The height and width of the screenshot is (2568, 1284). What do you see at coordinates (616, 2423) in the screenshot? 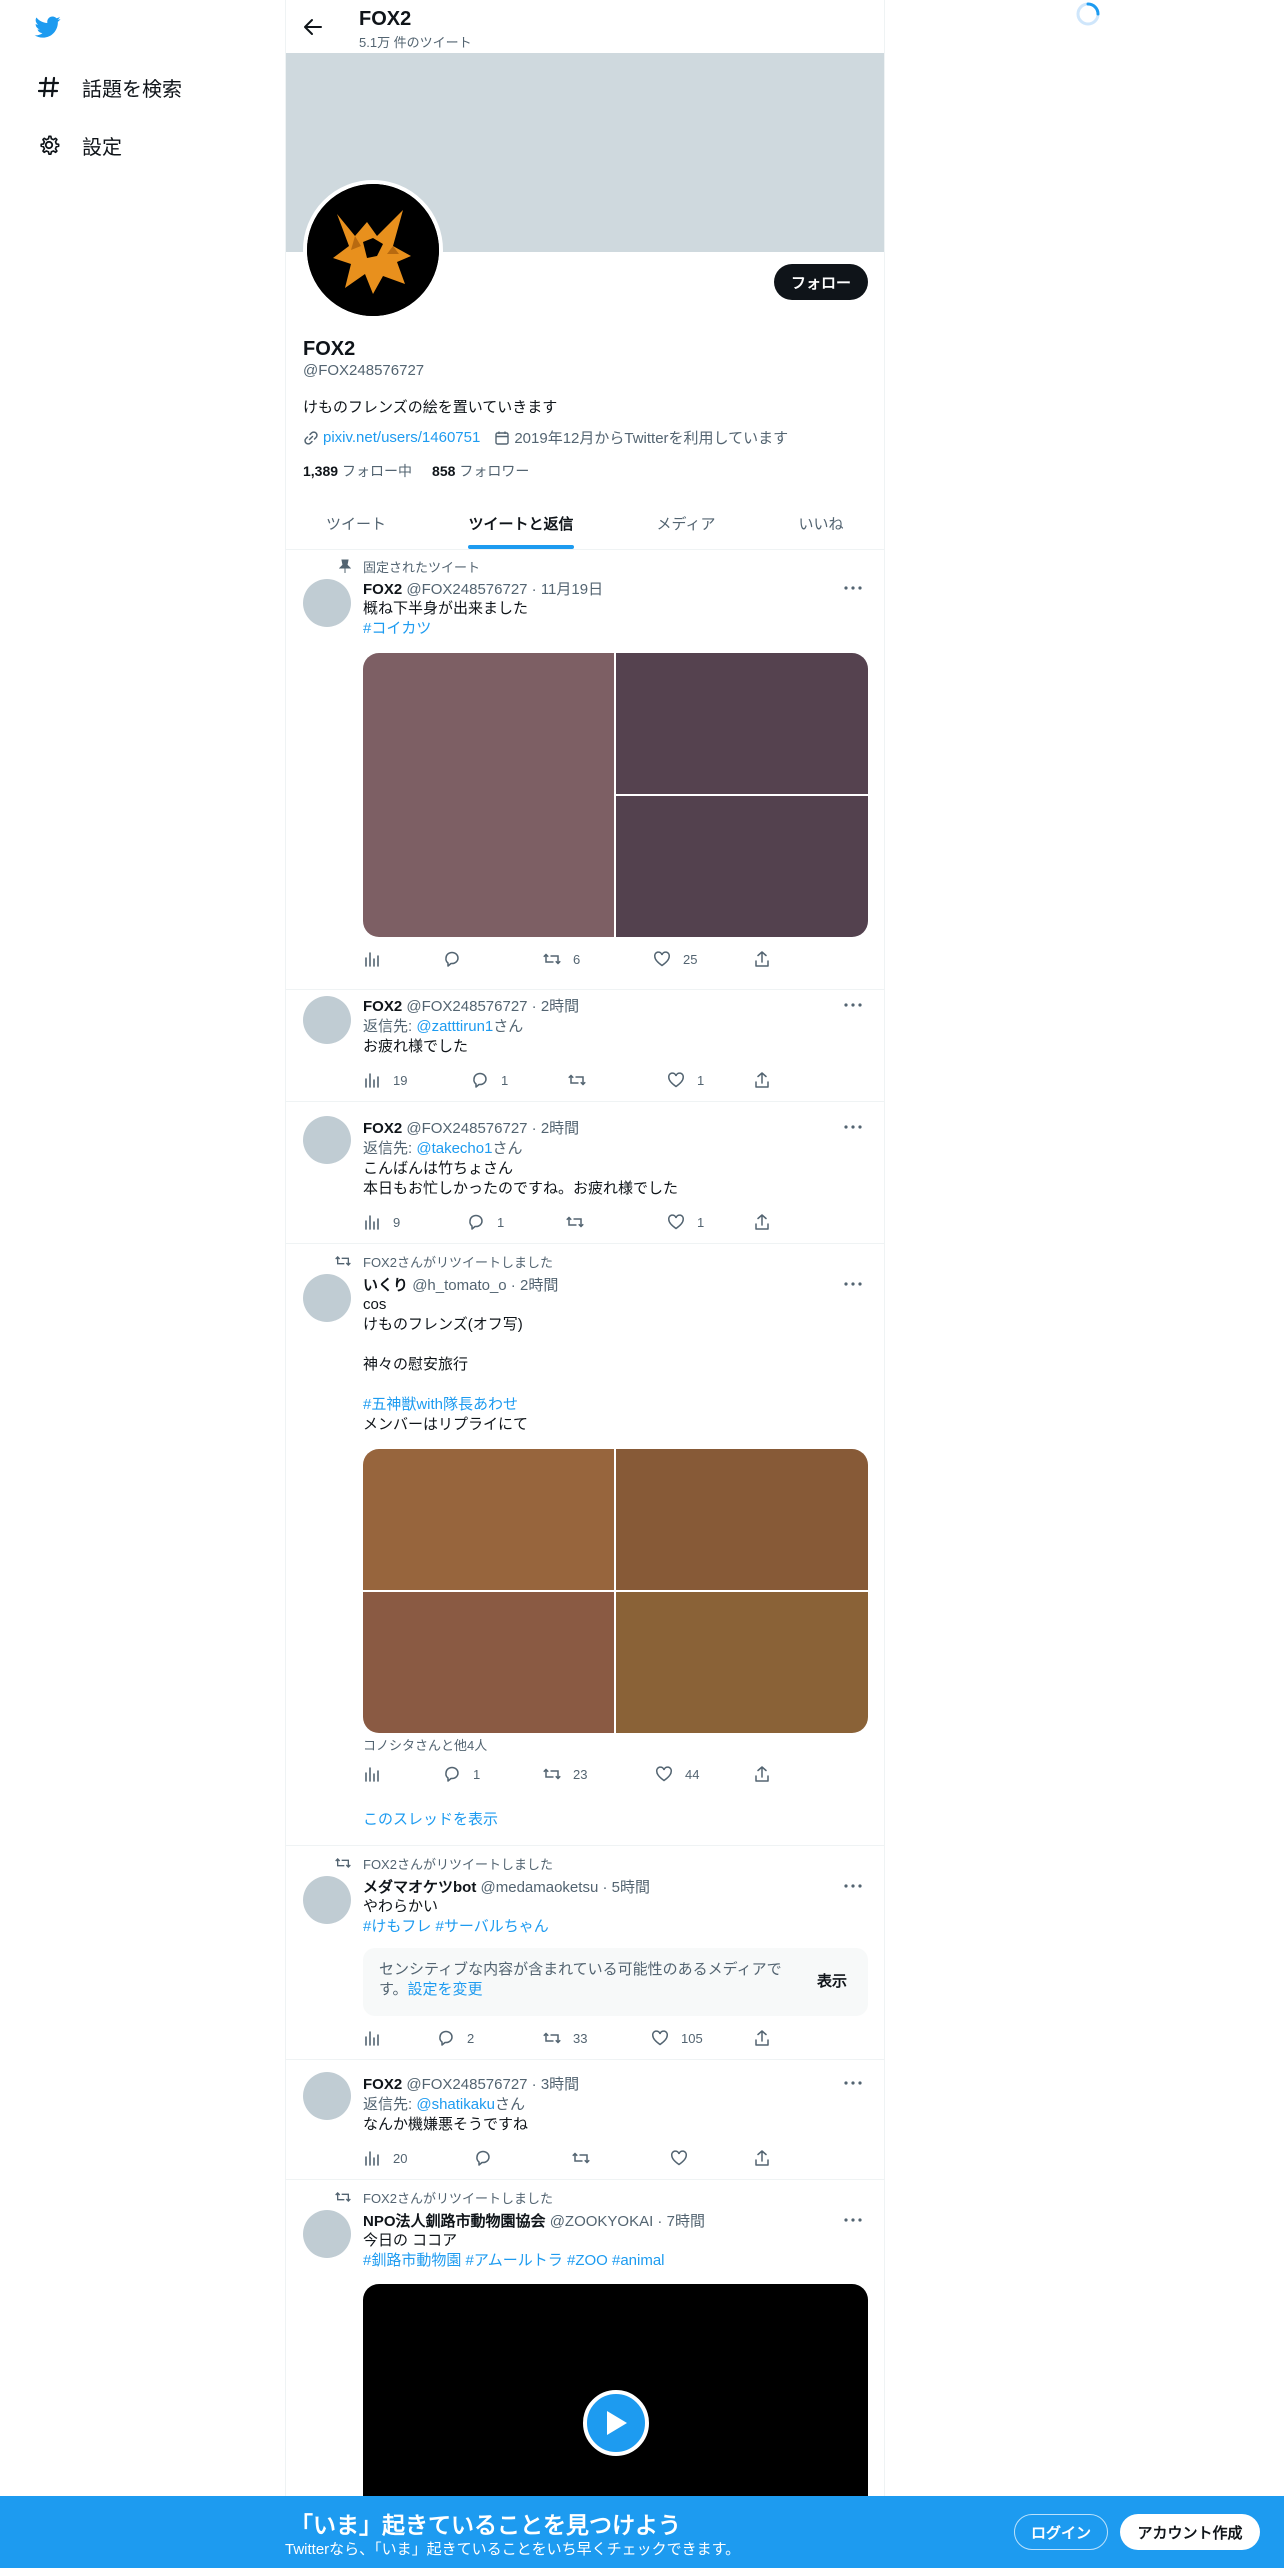
I see `play-icon` at bounding box center [616, 2423].